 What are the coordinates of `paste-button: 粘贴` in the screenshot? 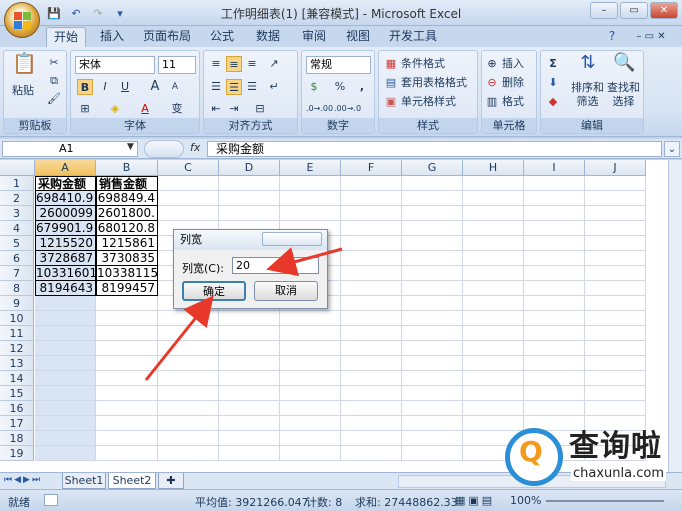 It's located at (23, 91).